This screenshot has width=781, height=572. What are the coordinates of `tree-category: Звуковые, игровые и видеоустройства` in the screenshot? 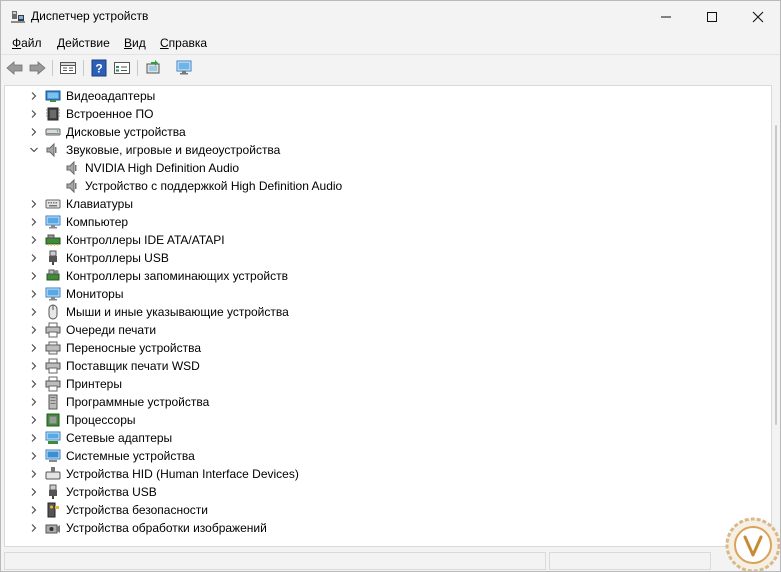 It's located at (385, 150).